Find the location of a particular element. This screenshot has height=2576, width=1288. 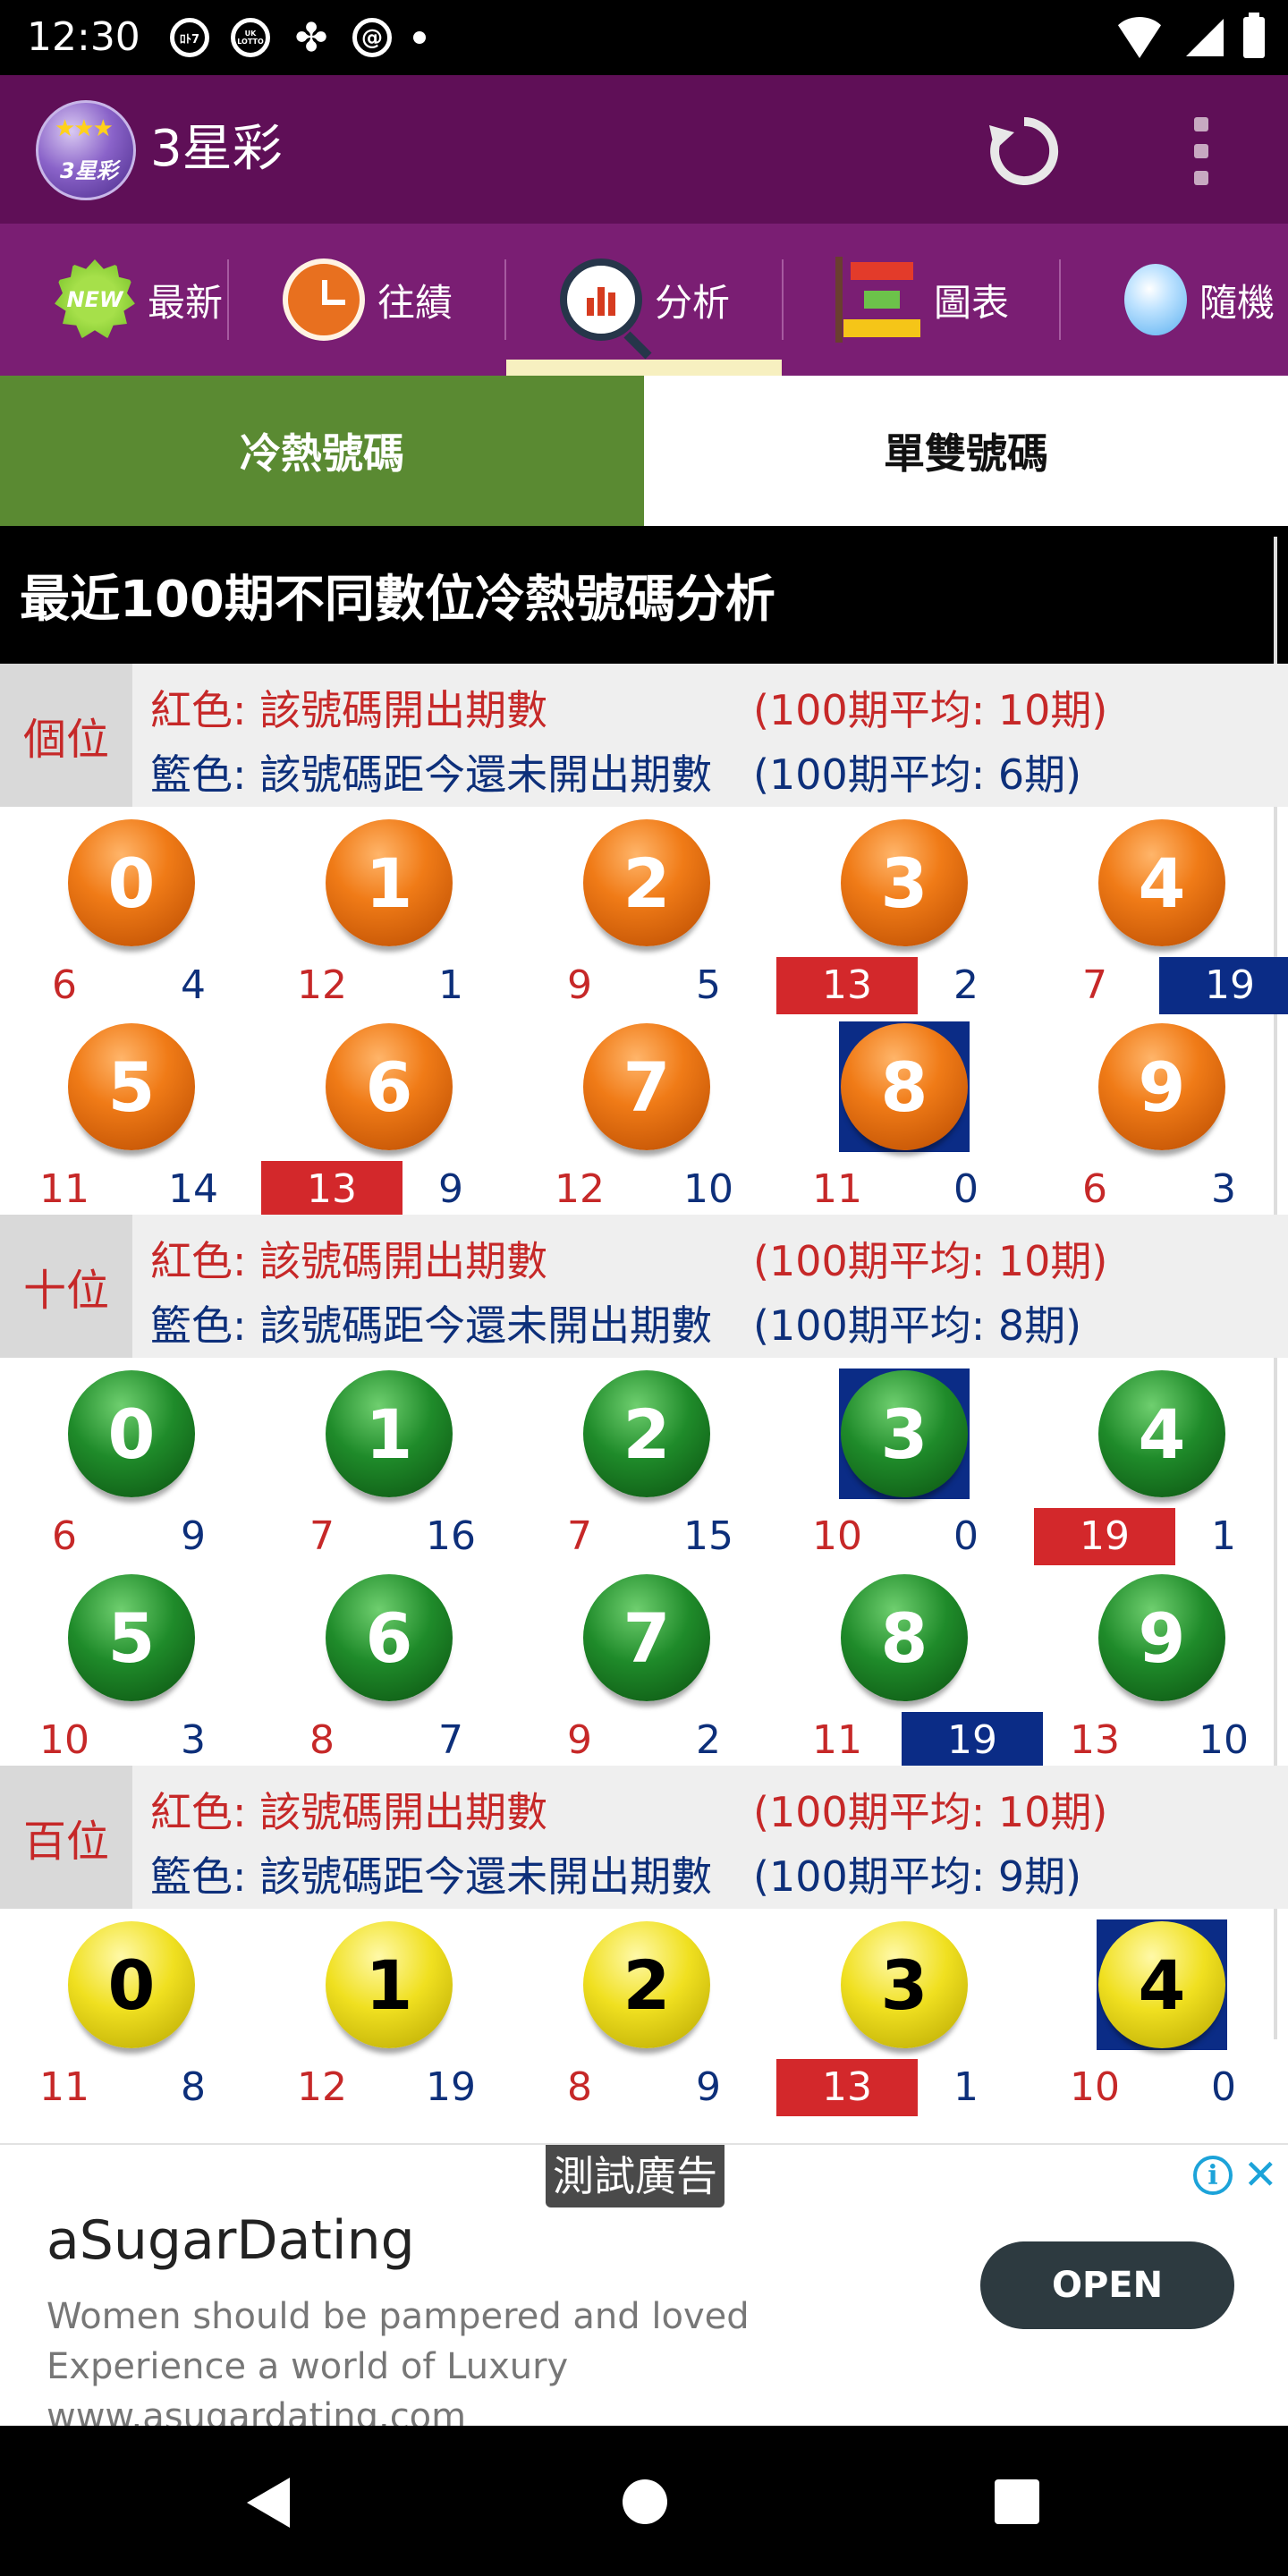

subtab-odd-even: 單雙號碼 is located at coordinates (966, 451).